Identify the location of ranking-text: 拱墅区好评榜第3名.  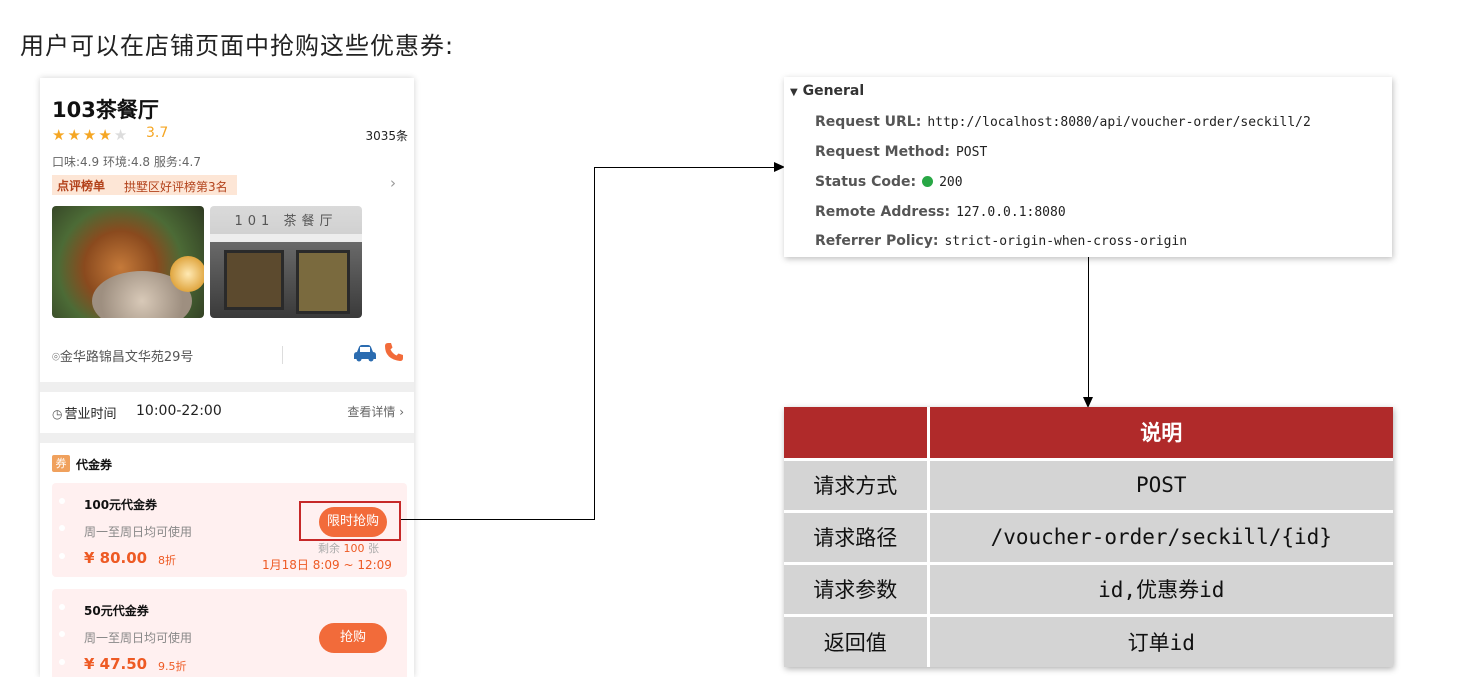
(176, 187).